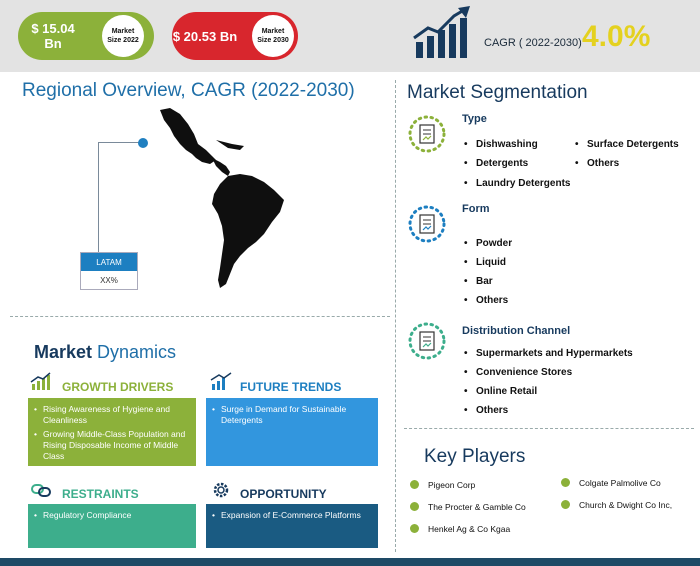 The width and height of the screenshot is (700, 566). What do you see at coordinates (100, 494) in the screenshot?
I see `restraints-heading: RESTRAINTS` at bounding box center [100, 494].